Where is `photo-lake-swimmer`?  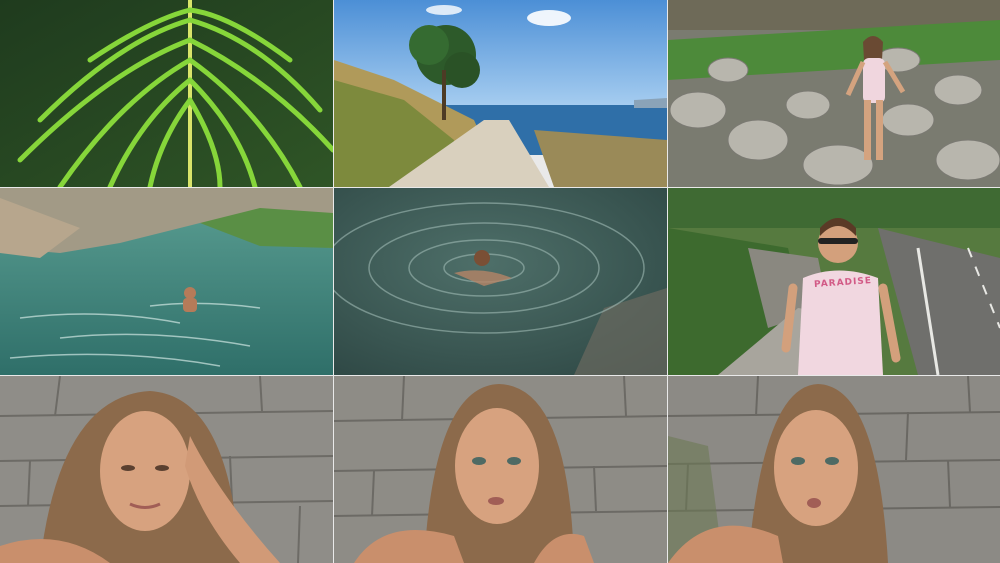 photo-lake-swimmer is located at coordinates (166, 281).